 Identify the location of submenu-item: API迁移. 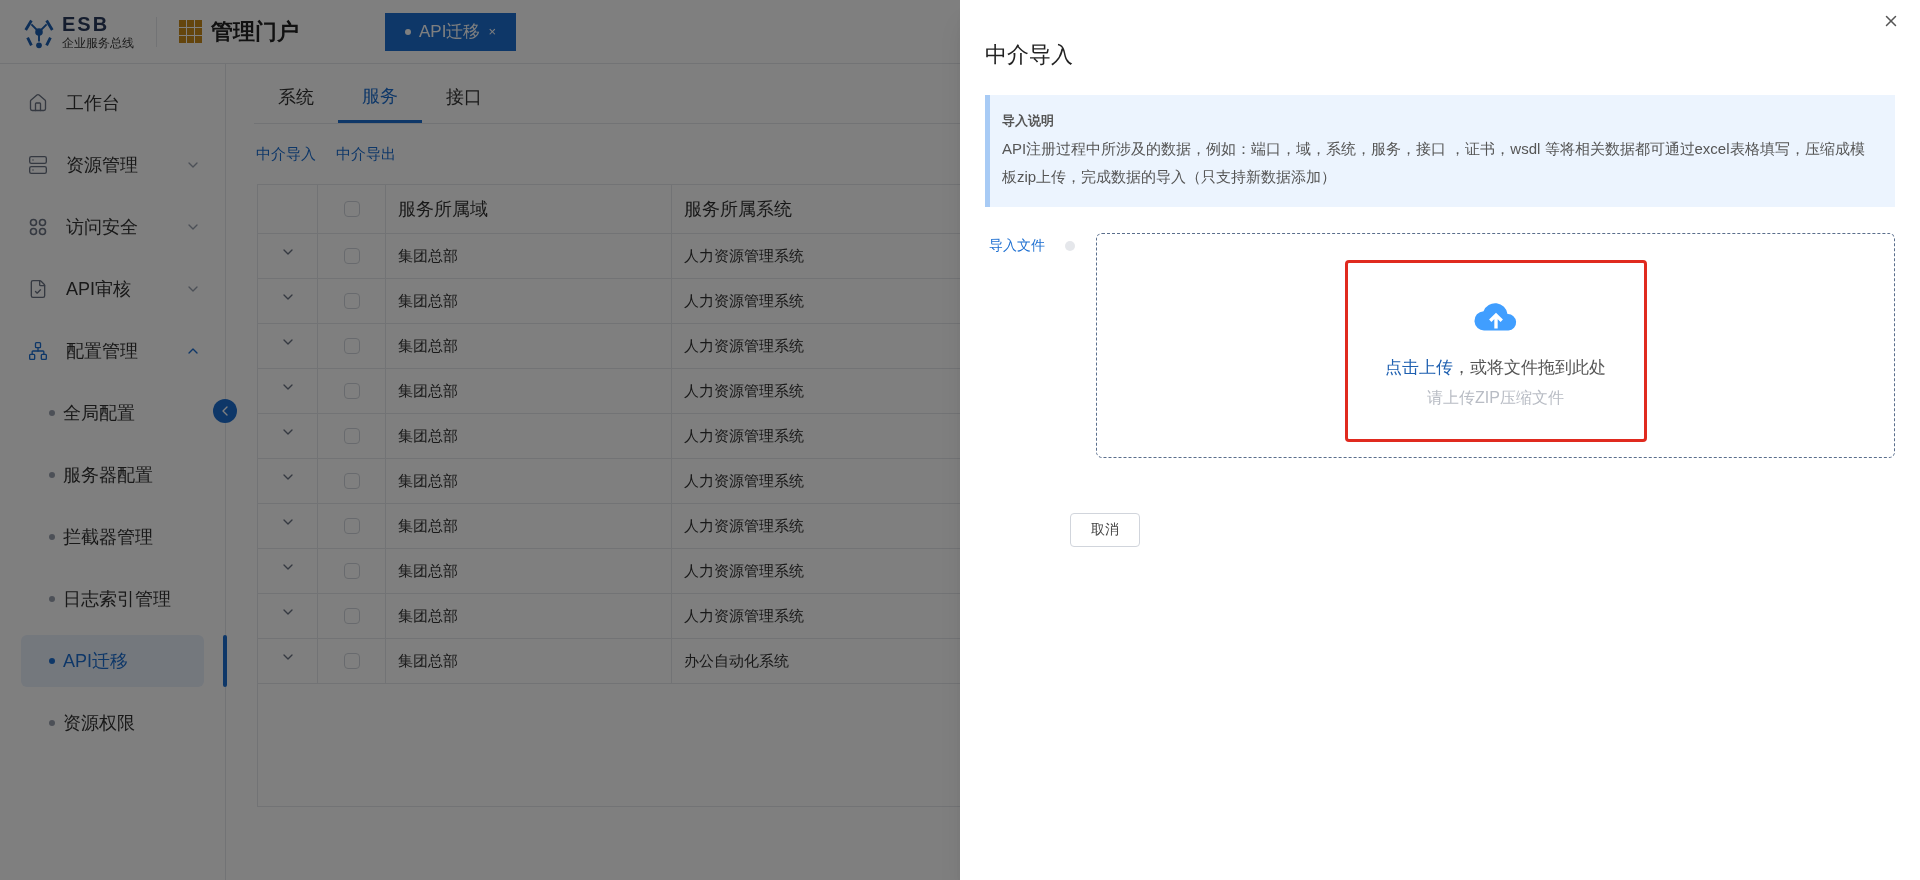
(112, 661).